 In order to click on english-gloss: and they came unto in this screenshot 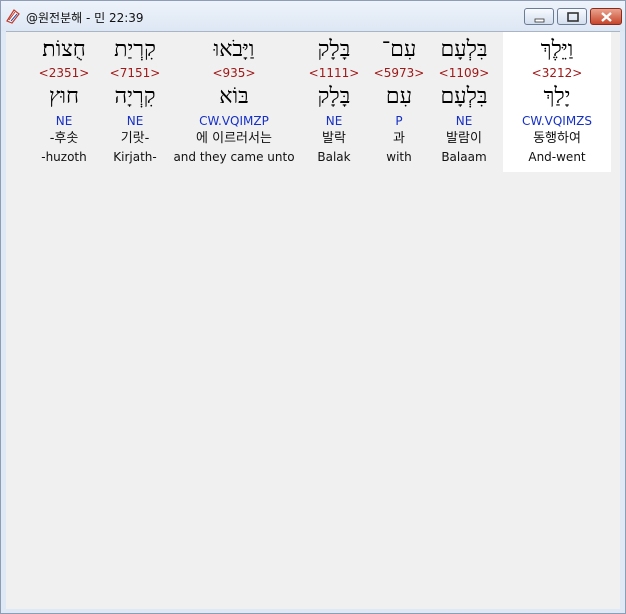, I will do `click(234, 157)`.